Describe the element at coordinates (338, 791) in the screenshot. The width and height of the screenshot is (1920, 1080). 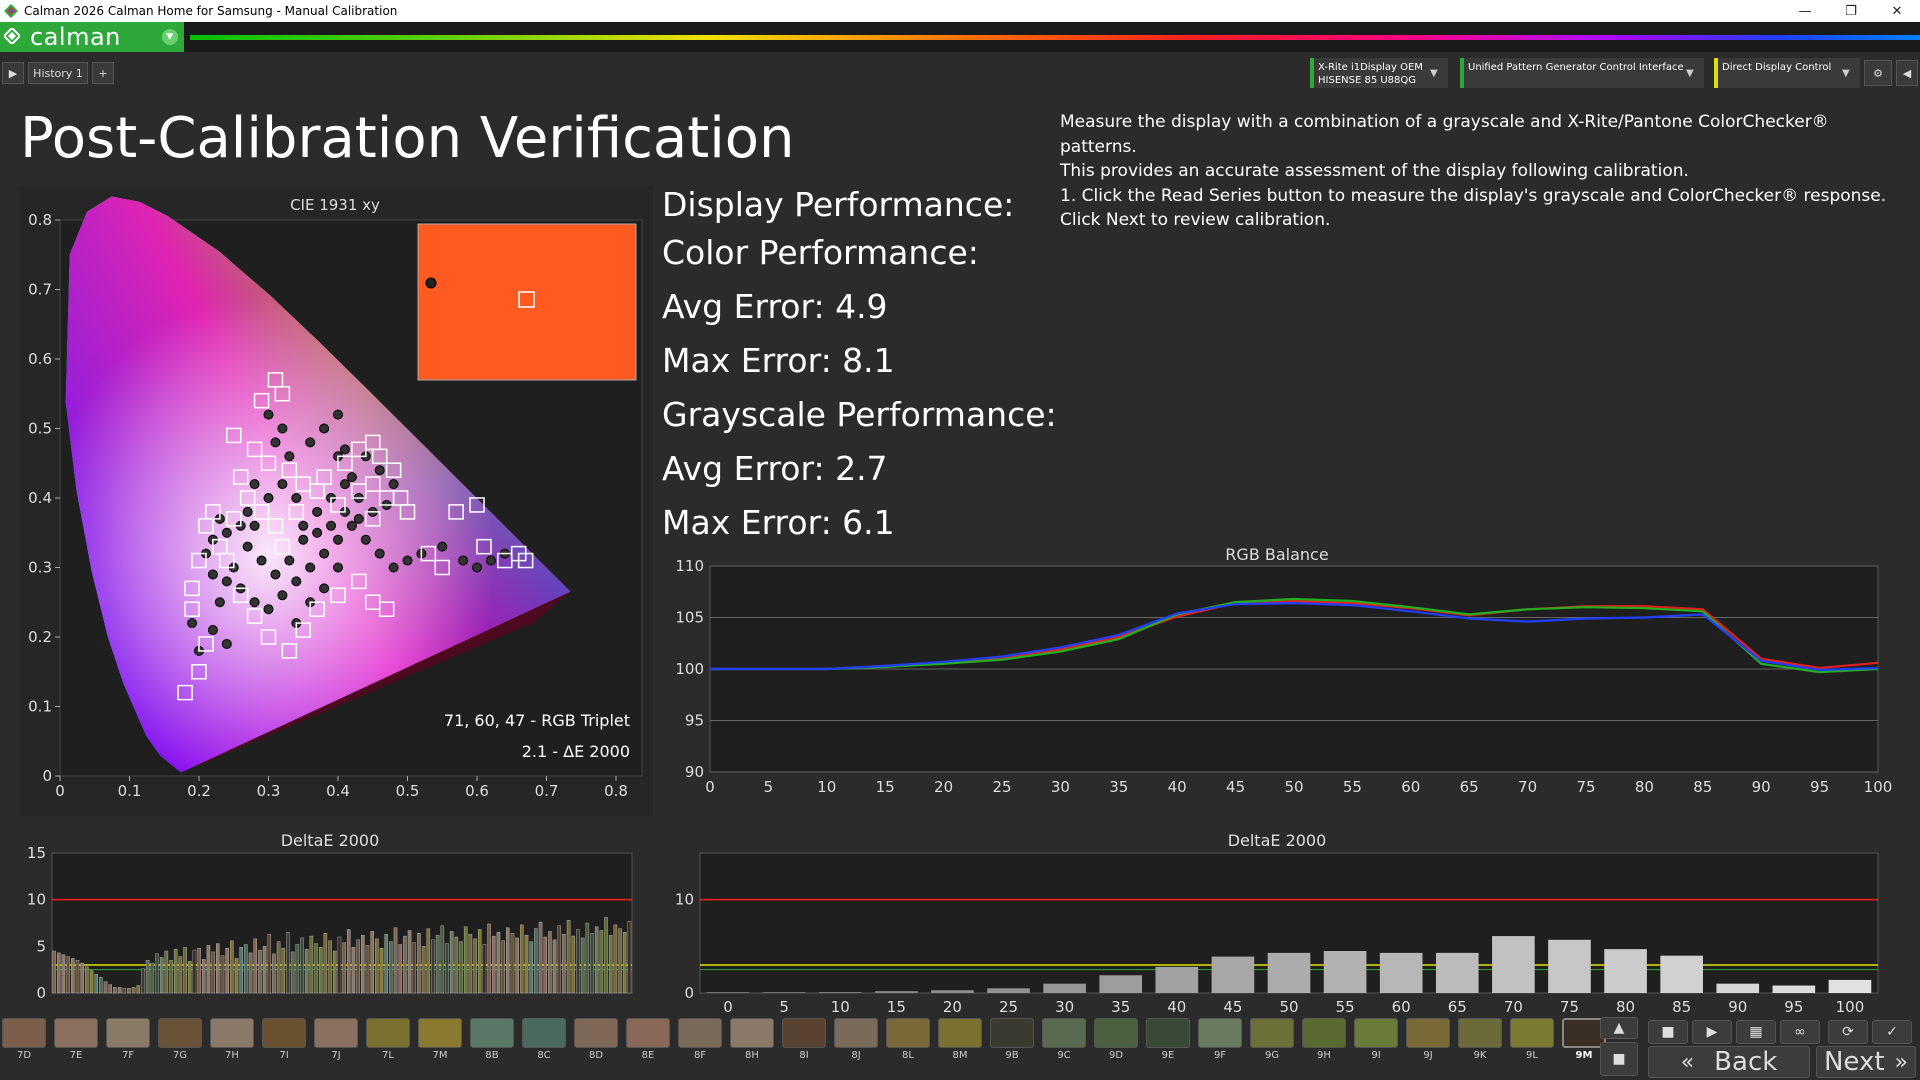
I see `x-tick-label: 0.4` at that location.